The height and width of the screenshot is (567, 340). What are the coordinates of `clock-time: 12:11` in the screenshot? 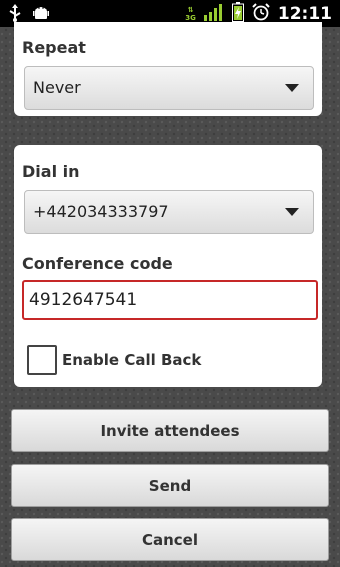 It's located at (304, 14).